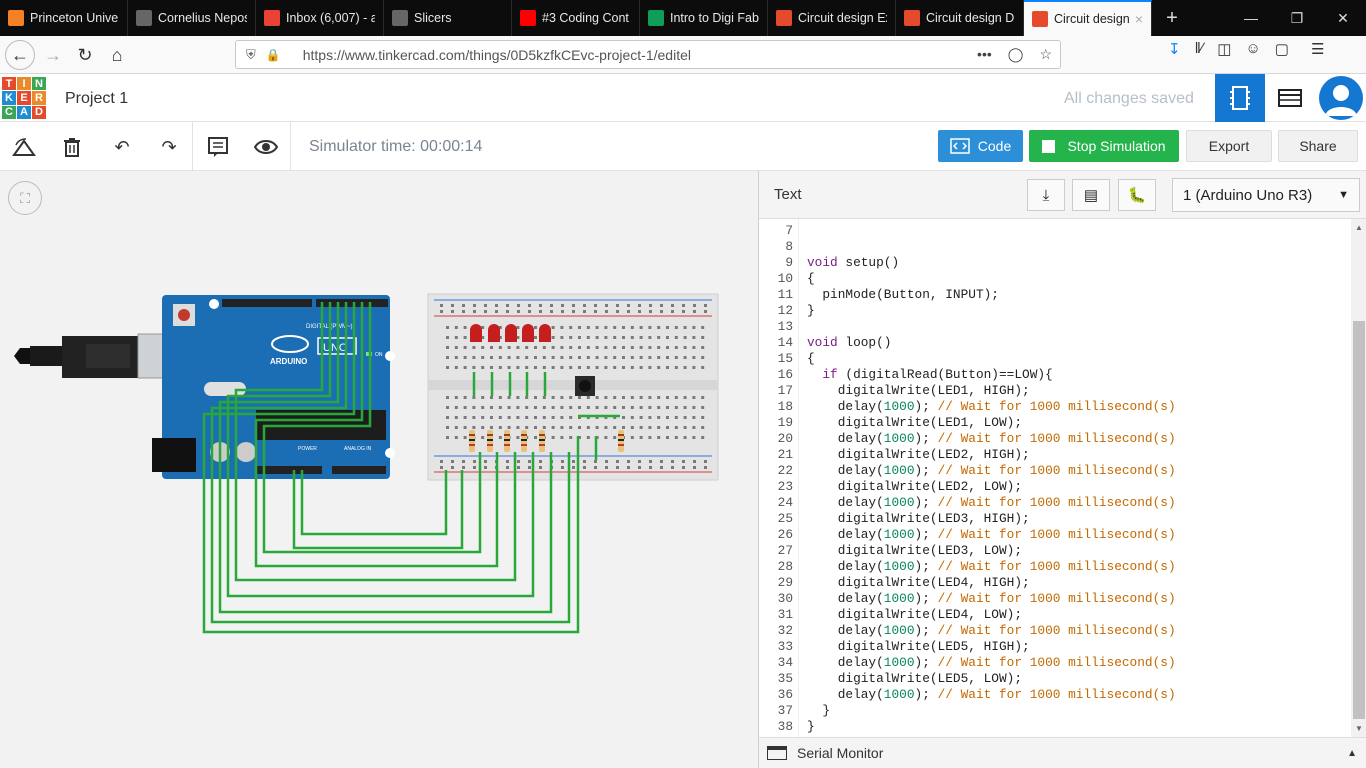 This screenshot has width=1366, height=768. What do you see at coordinates (1088, 18) in the screenshot?
I see `browser-tab: Circuit design ×` at bounding box center [1088, 18].